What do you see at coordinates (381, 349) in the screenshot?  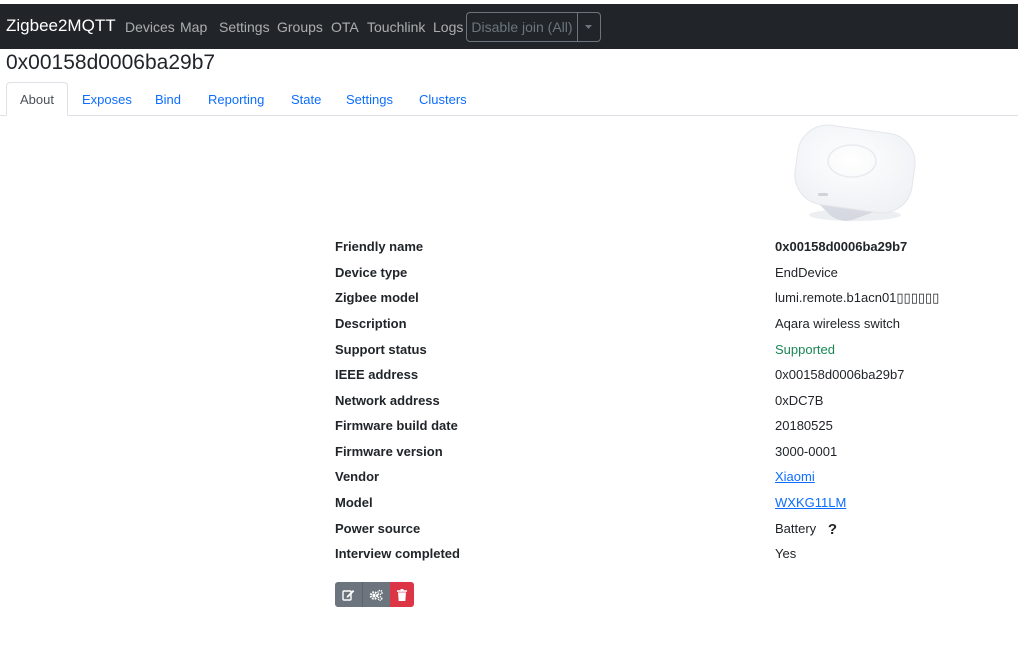 I see `label-support-status: Support status` at bounding box center [381, 349].